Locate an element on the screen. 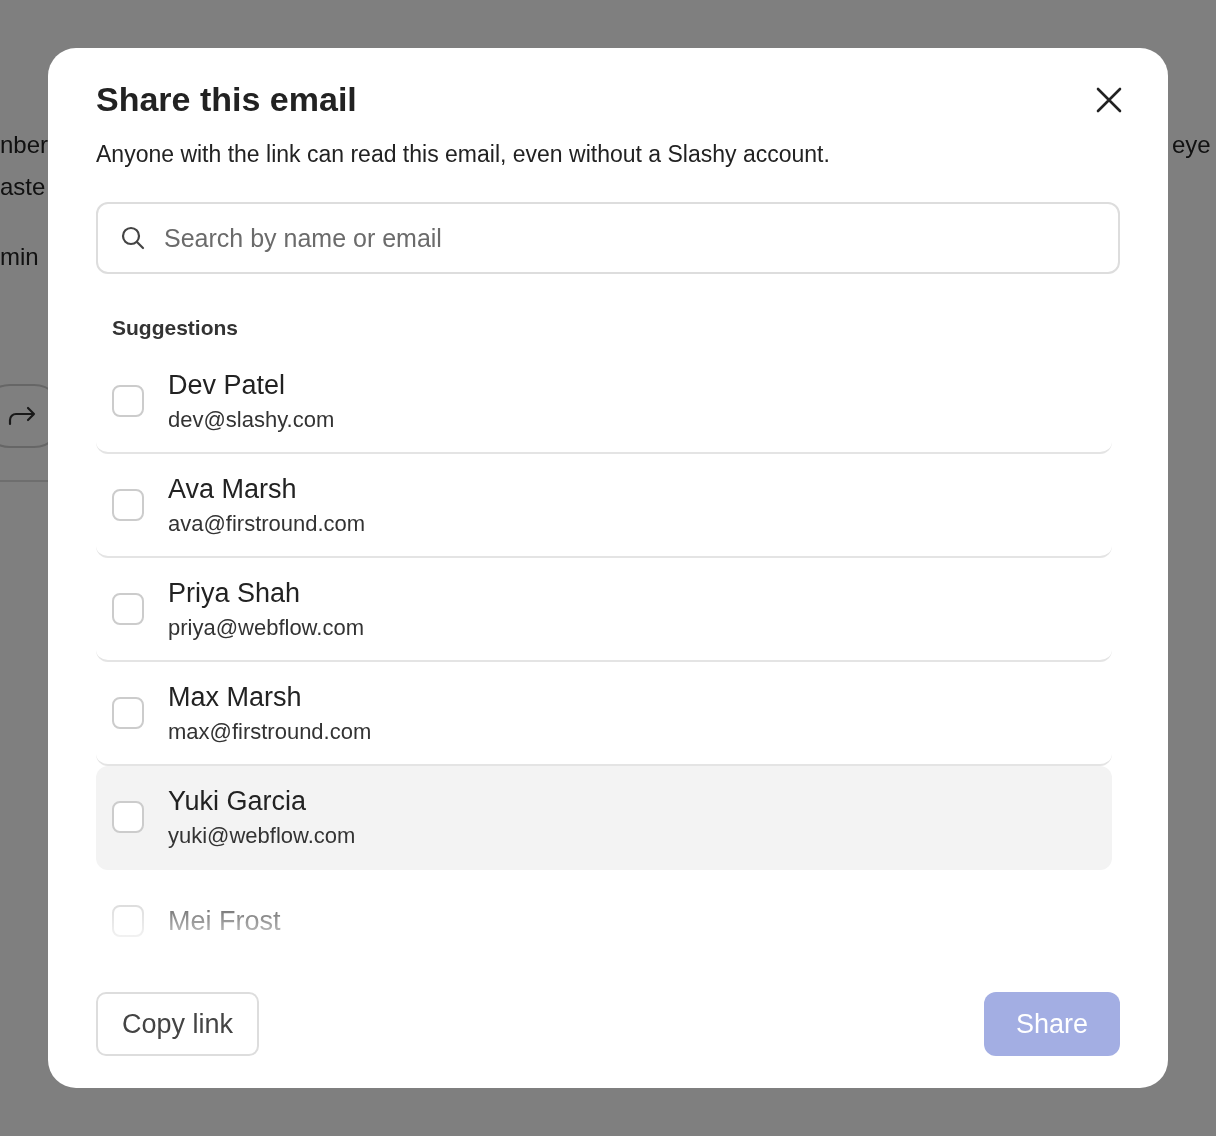 Image resolution: width=1216 pixels, height=1136 pixels. suggestion-row: Priya Shah priya@webflow.com is located at coordinates (604, 610).